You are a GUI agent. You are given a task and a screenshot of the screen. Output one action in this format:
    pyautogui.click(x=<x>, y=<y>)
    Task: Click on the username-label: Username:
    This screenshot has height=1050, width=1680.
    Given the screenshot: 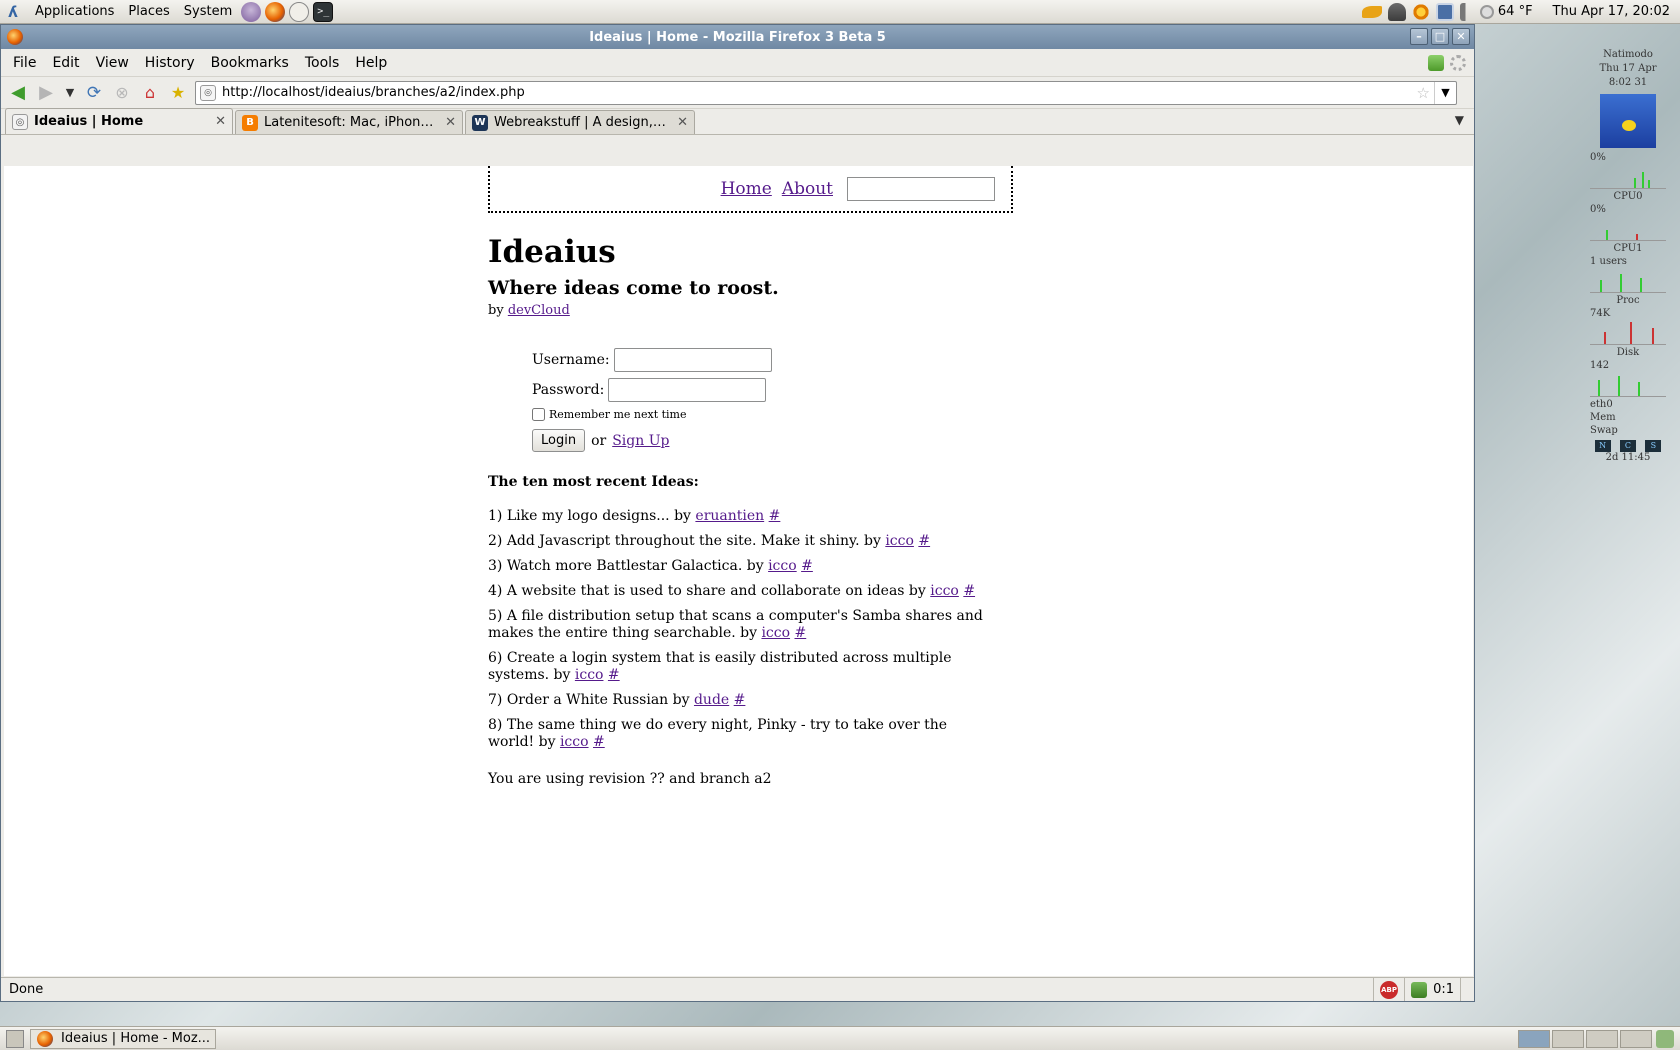 What is the action you would take?
    pyautogui.click(x=571, y=360)
    